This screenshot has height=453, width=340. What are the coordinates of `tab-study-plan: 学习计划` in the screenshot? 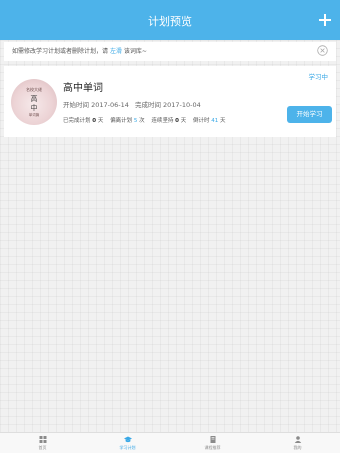 It's located at (127, 443).